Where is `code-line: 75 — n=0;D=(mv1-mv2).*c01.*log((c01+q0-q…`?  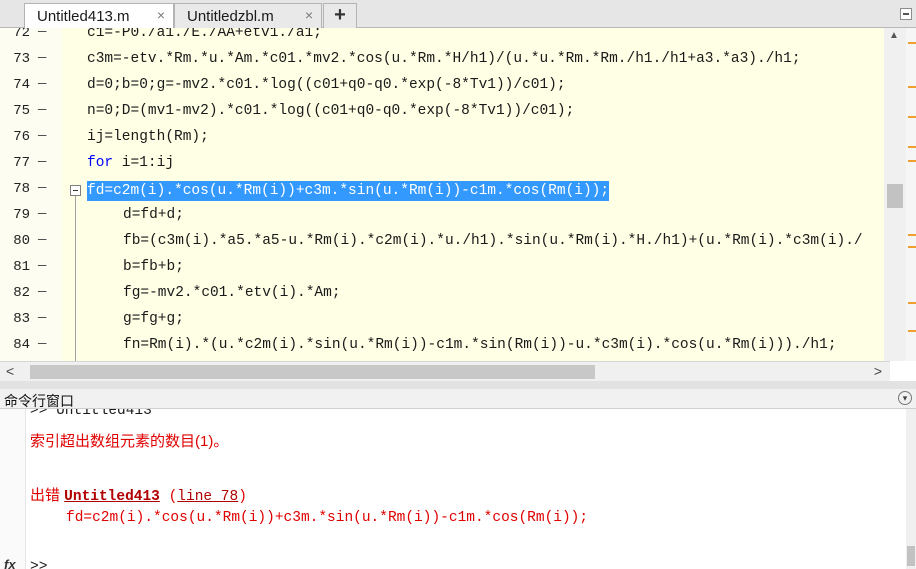 code-line: 75 — n=0;D=(mv1-mv2).*c01.*log((c01+q0-q… is located at coordinates (458, 113).